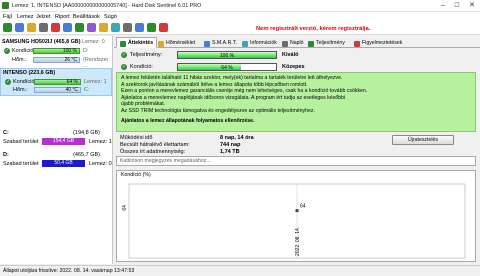 The image size is (480, 276). Describe the element at coordinates (285, 44) in the screenshot. I see `log-icon` at that location.